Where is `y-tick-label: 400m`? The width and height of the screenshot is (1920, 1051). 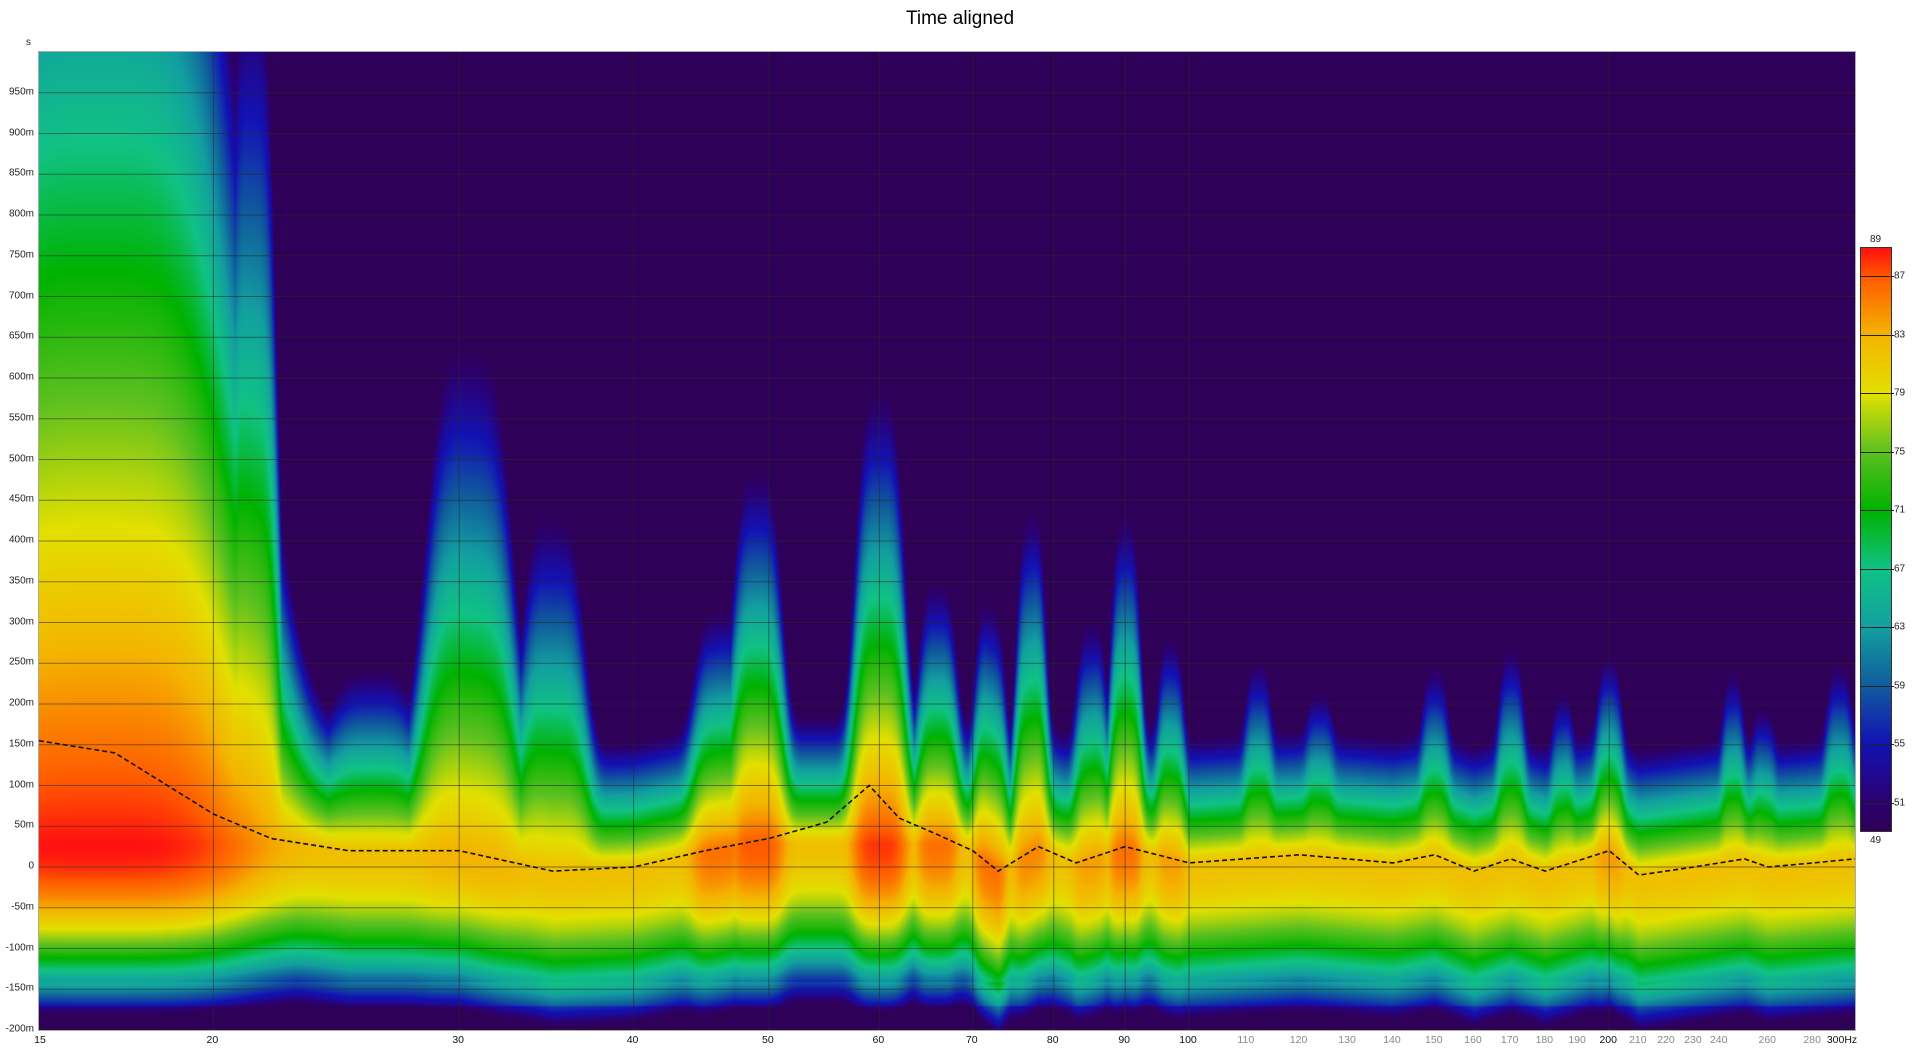
y-tick-label: 400m is located at coordinates (21, 540).